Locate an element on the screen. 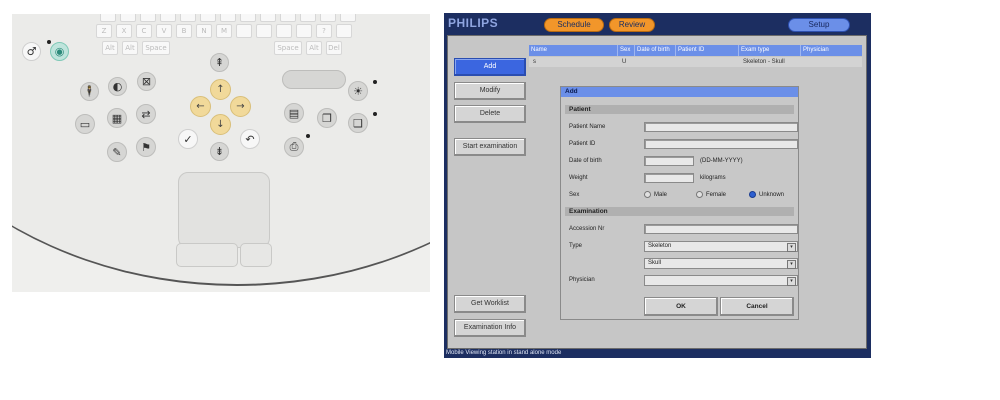  radio-circle-selected is located at coordinates (752, 194).